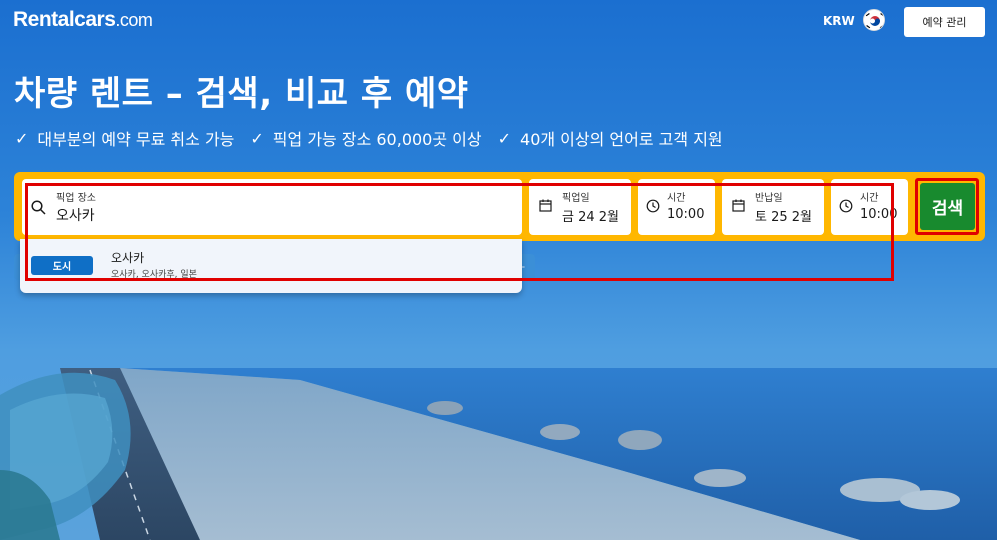  I want to click on feature-item: ✓ 40개 이상의 언어로 고객 지원, so click(610, 138).